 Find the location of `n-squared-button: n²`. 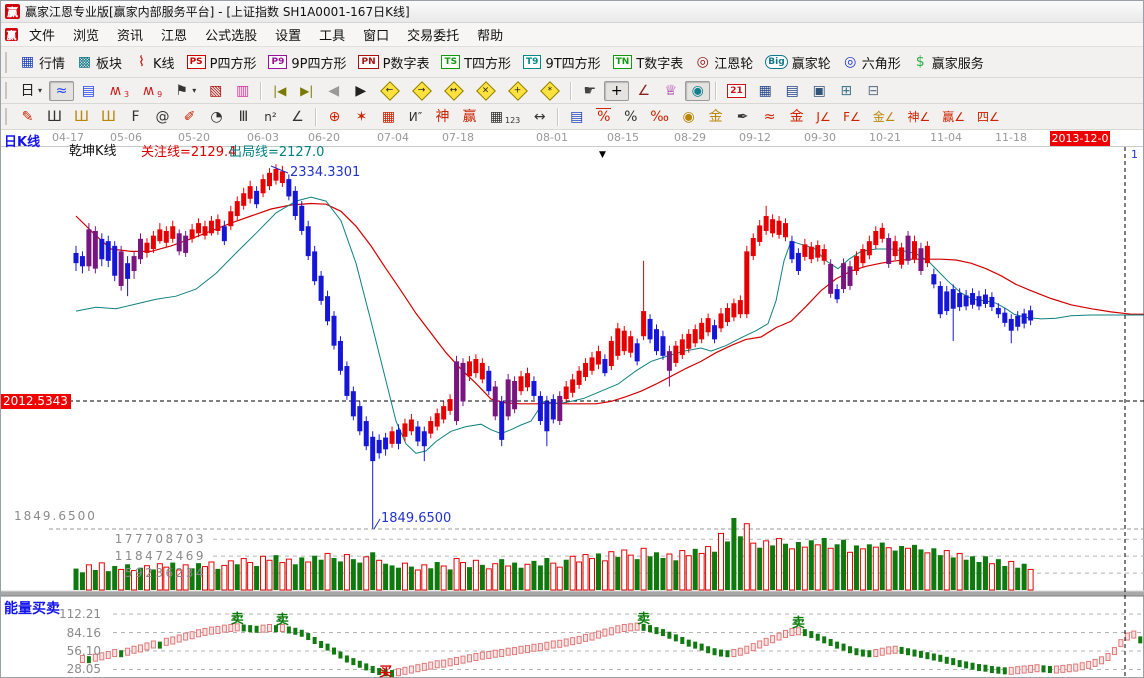

n-squared-button: n² is located at coordinates (270, 117).